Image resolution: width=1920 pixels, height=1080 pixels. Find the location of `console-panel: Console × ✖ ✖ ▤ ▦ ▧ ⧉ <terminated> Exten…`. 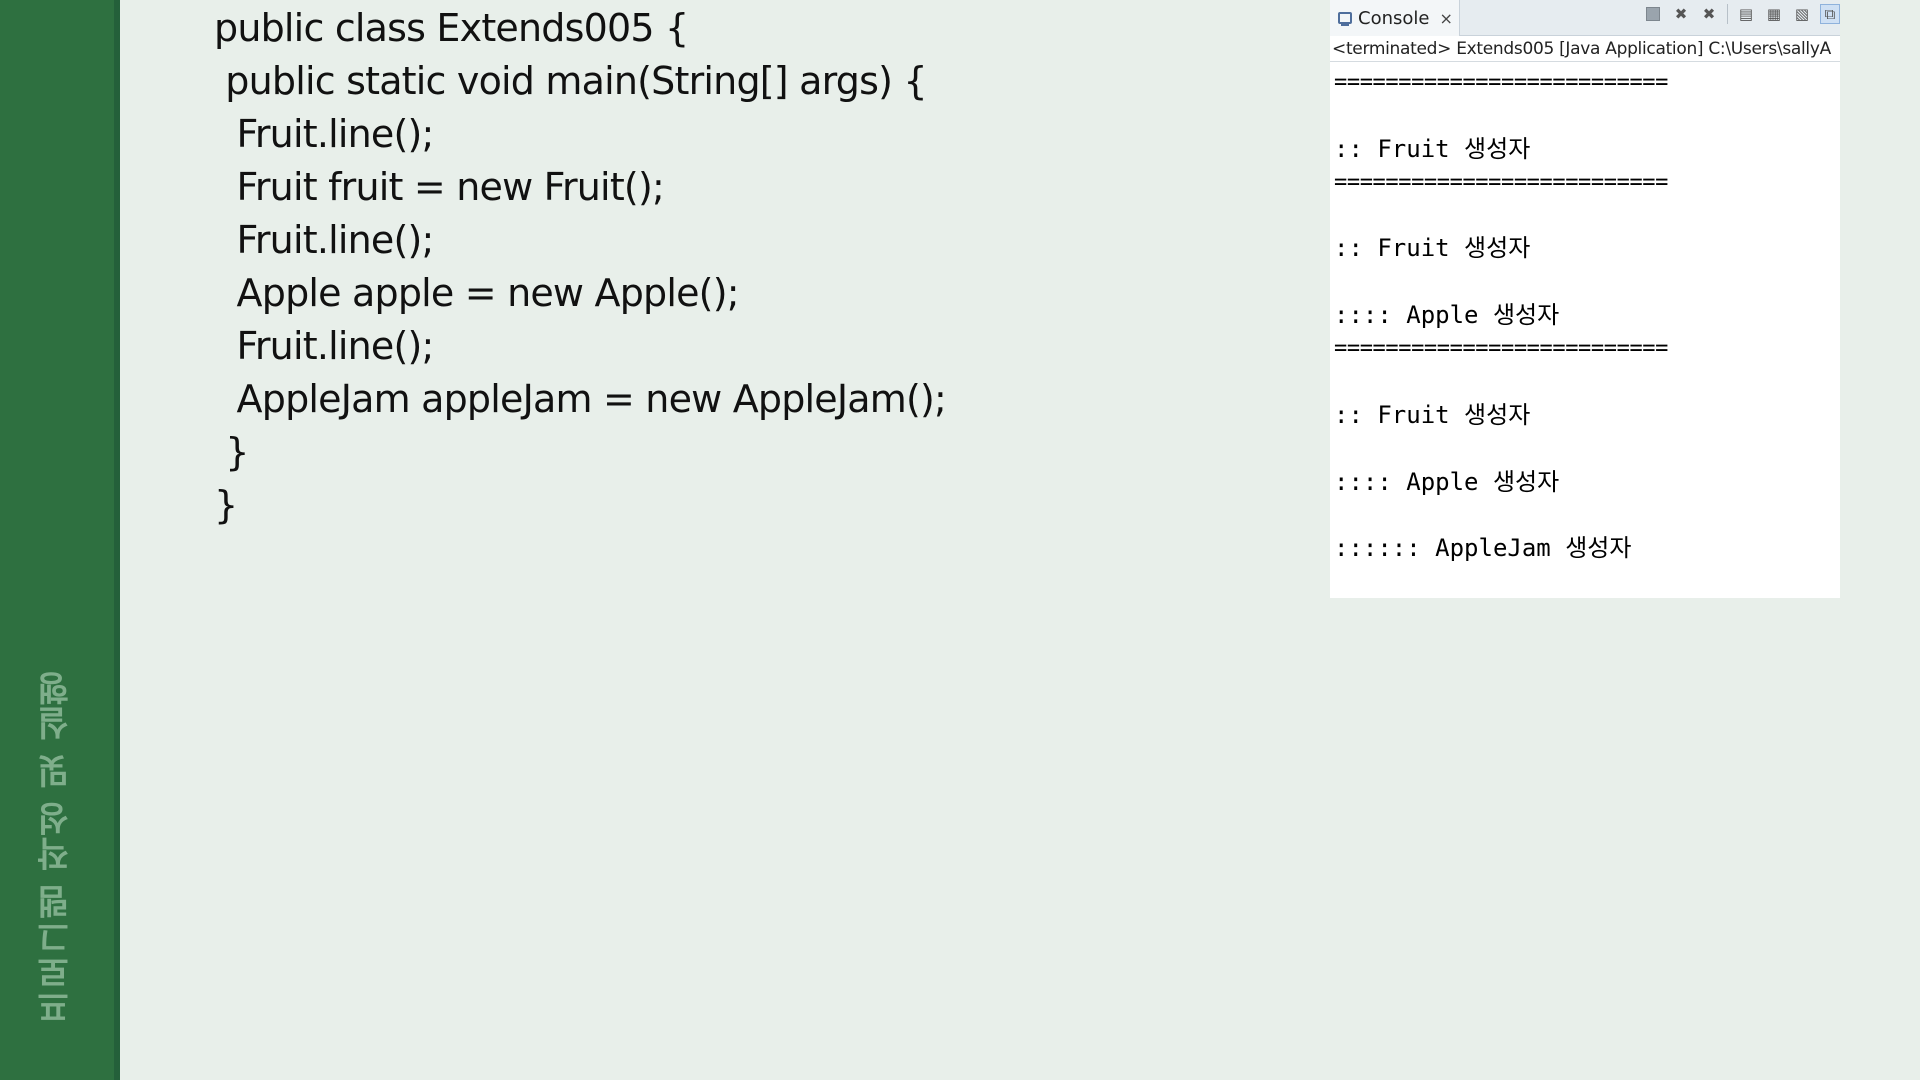

console-panel: Console × ✖ ✖ ▤ ▦ ▧ ⧉ <terminated> Exten… is located at coordinates (1585, 299).